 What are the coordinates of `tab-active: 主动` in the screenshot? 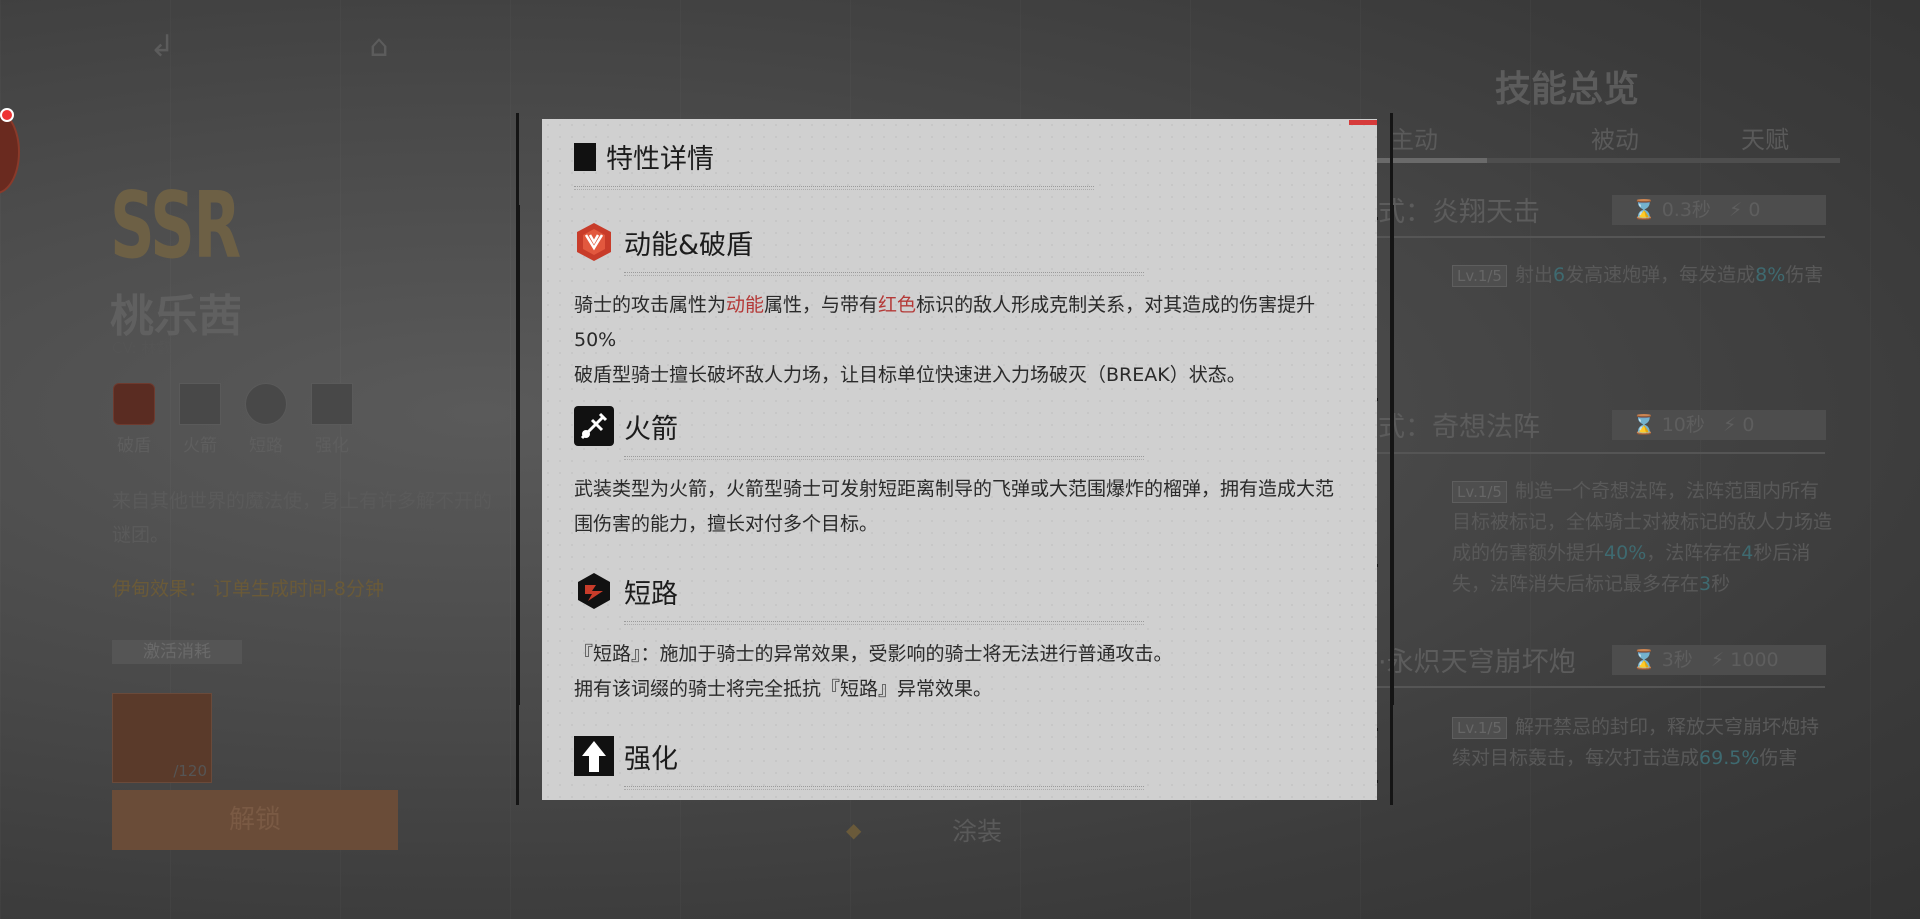 It's located at (1460, 137).